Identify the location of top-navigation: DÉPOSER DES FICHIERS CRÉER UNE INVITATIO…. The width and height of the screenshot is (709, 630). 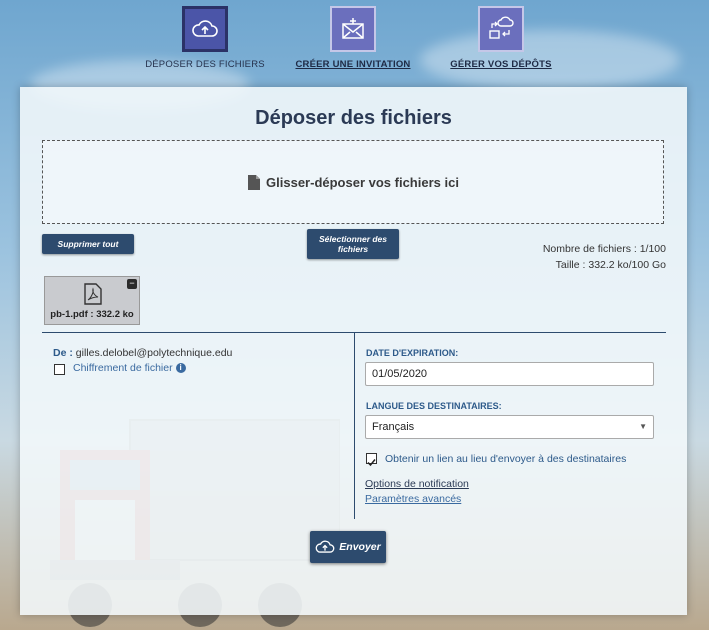
(354, 42).